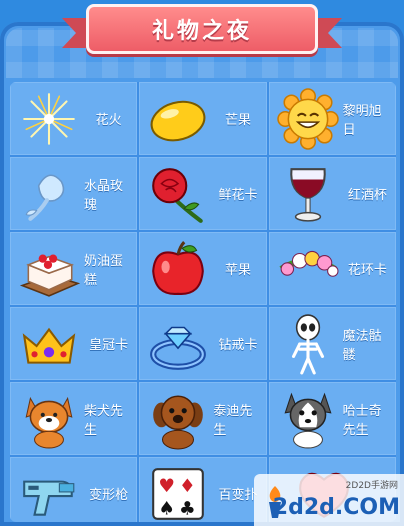 The width and height of the screenshot is (404, 526). I want to click on gift-item-crystal-rose: 水晶玫瑰, so click(74, 193).